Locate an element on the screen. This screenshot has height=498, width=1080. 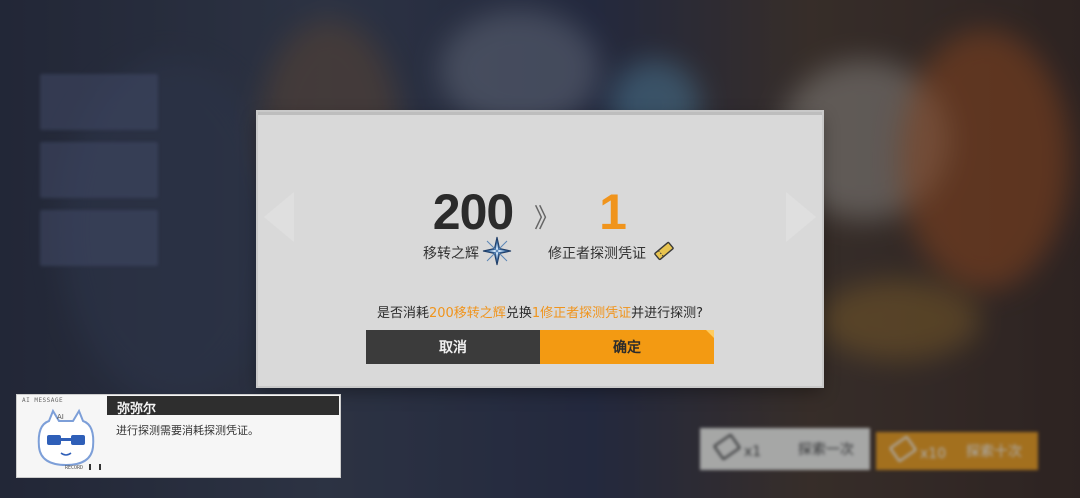
cost-item-label: 移转之辉 is located at coordinates (451, 254).